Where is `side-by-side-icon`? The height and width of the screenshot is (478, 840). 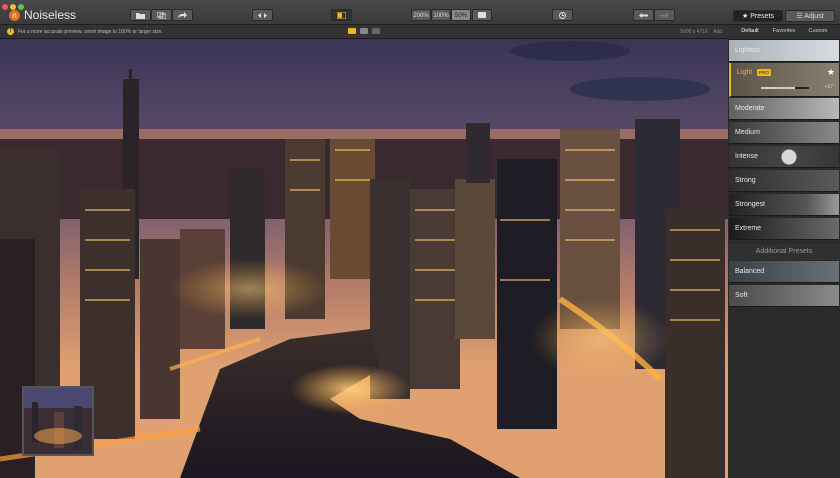 side-by-side-icon is located at coordinates (364, 31).